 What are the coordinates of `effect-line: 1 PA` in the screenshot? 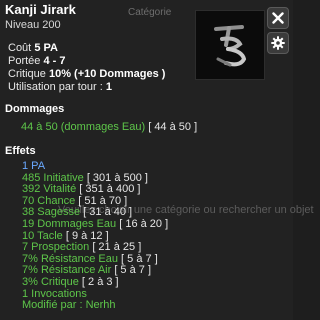 It's located at (33, 166).